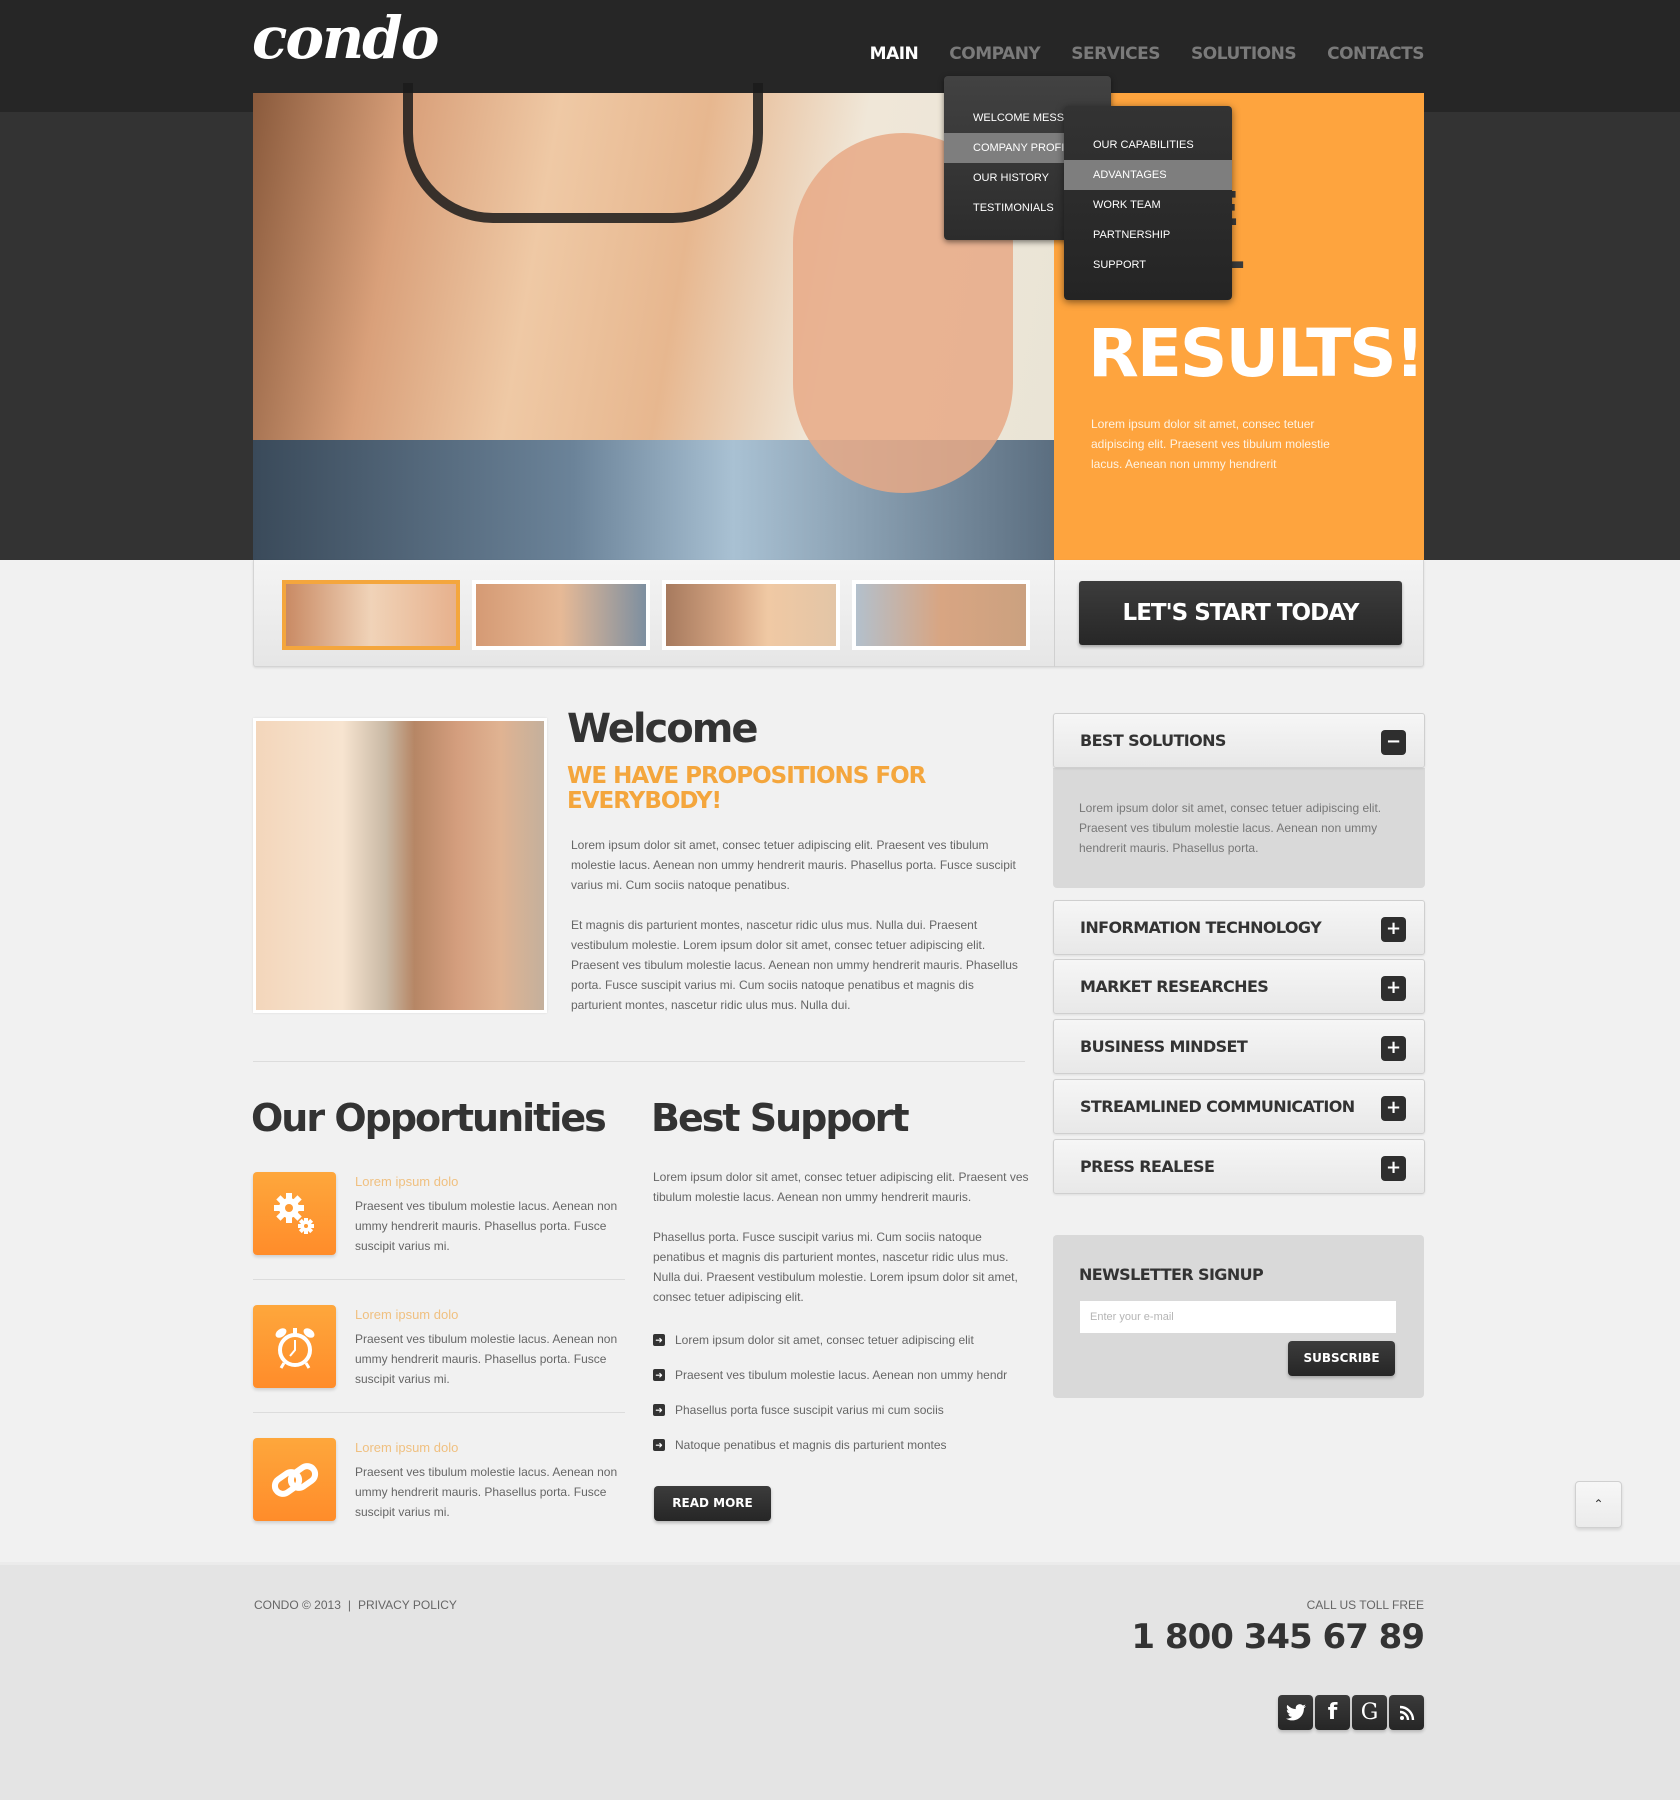 The image size is (1680, 1800). I want to click on subscribe-button: SUBSCRIBE, so click(1341, 1358).